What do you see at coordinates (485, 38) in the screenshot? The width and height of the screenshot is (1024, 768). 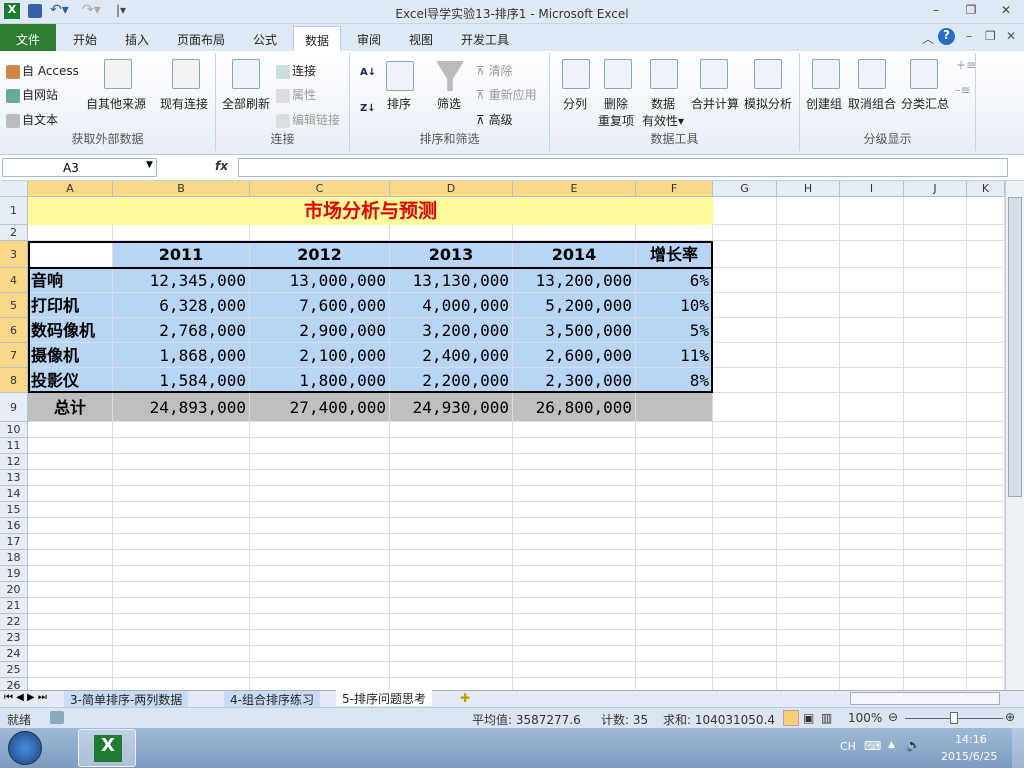 I see `tab-developer: 开发工具` at bounding box center [485, 38].